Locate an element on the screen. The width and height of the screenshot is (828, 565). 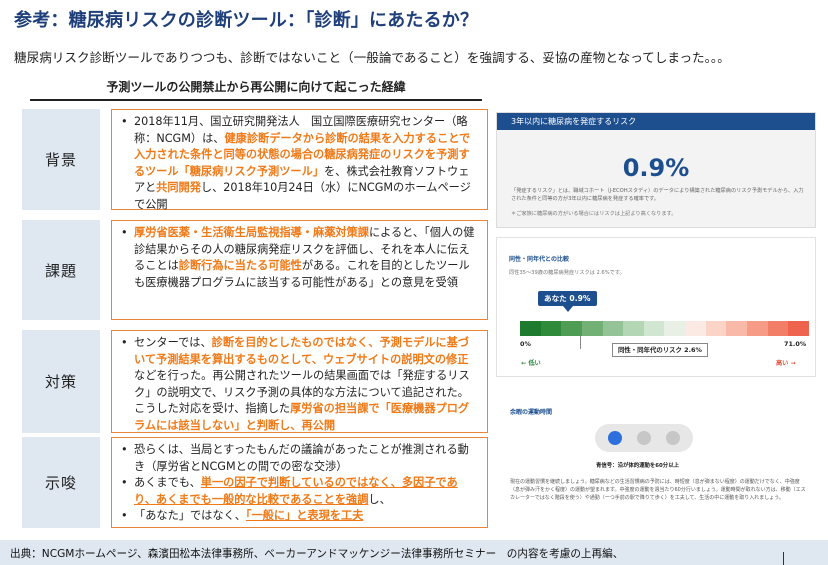
row-label-background: 背景 is located at coordinates (61, 159).